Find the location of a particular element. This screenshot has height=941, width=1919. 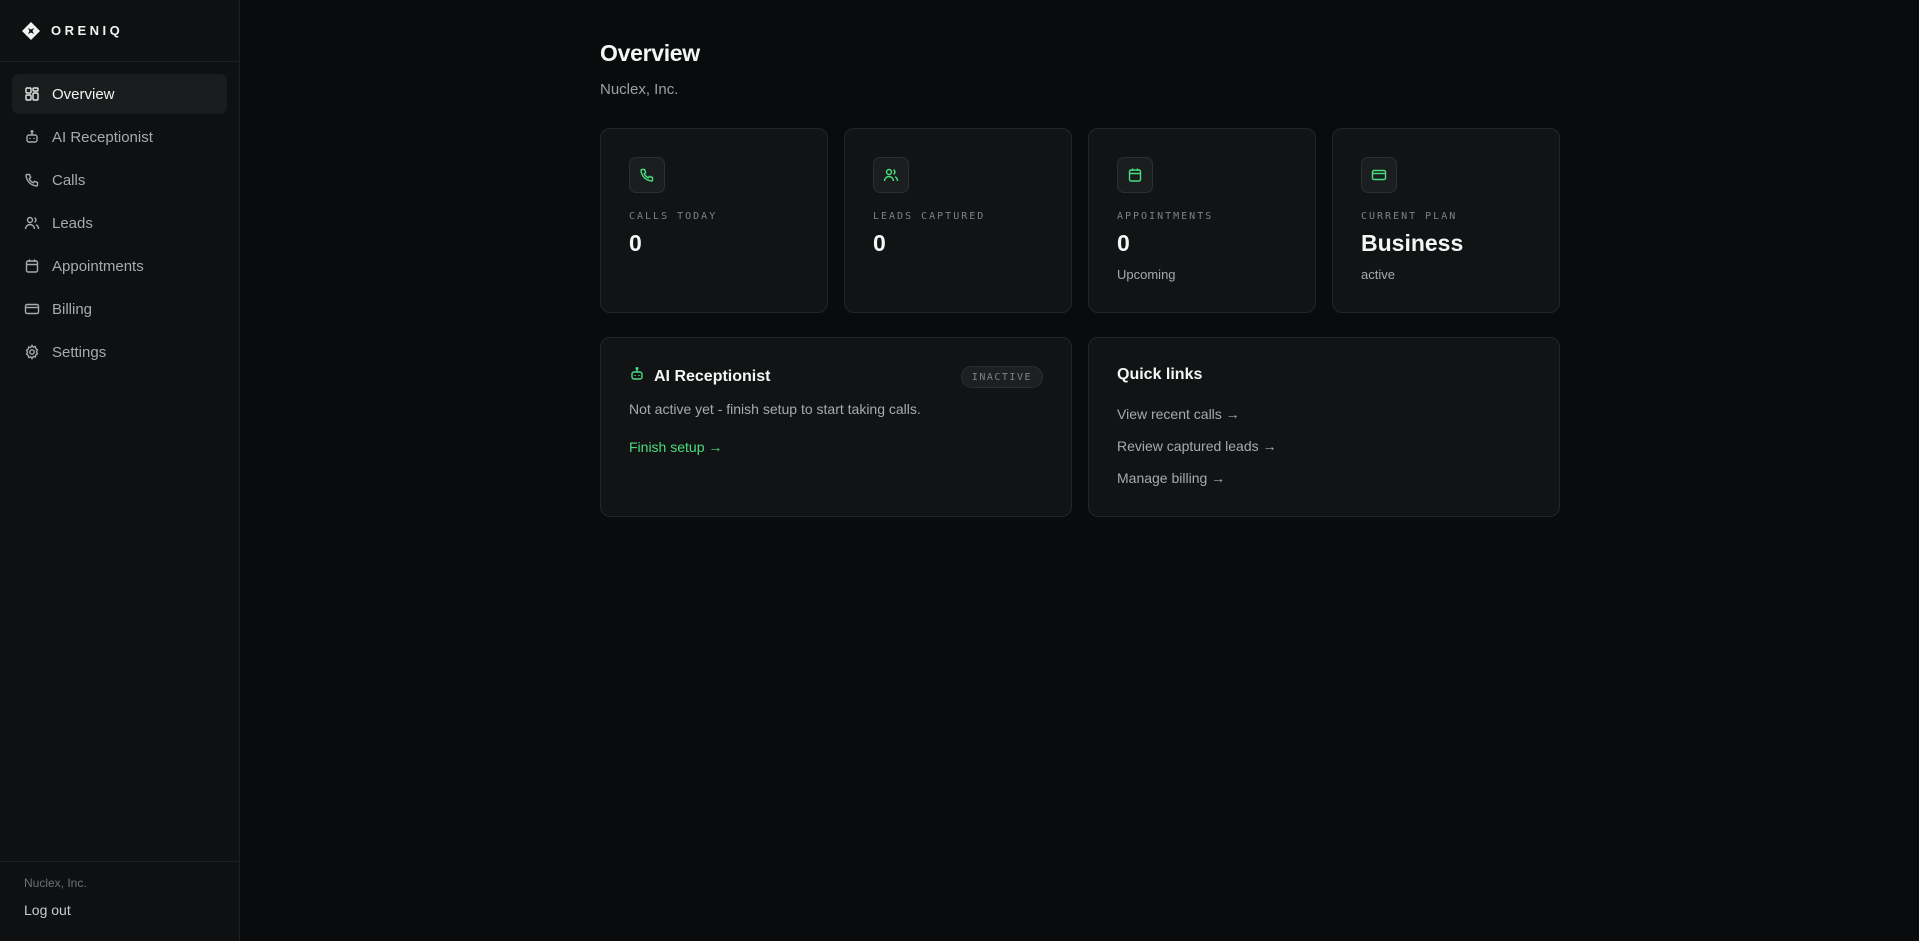

brand-name: ORENIQ is located at coordinates (87, 30).